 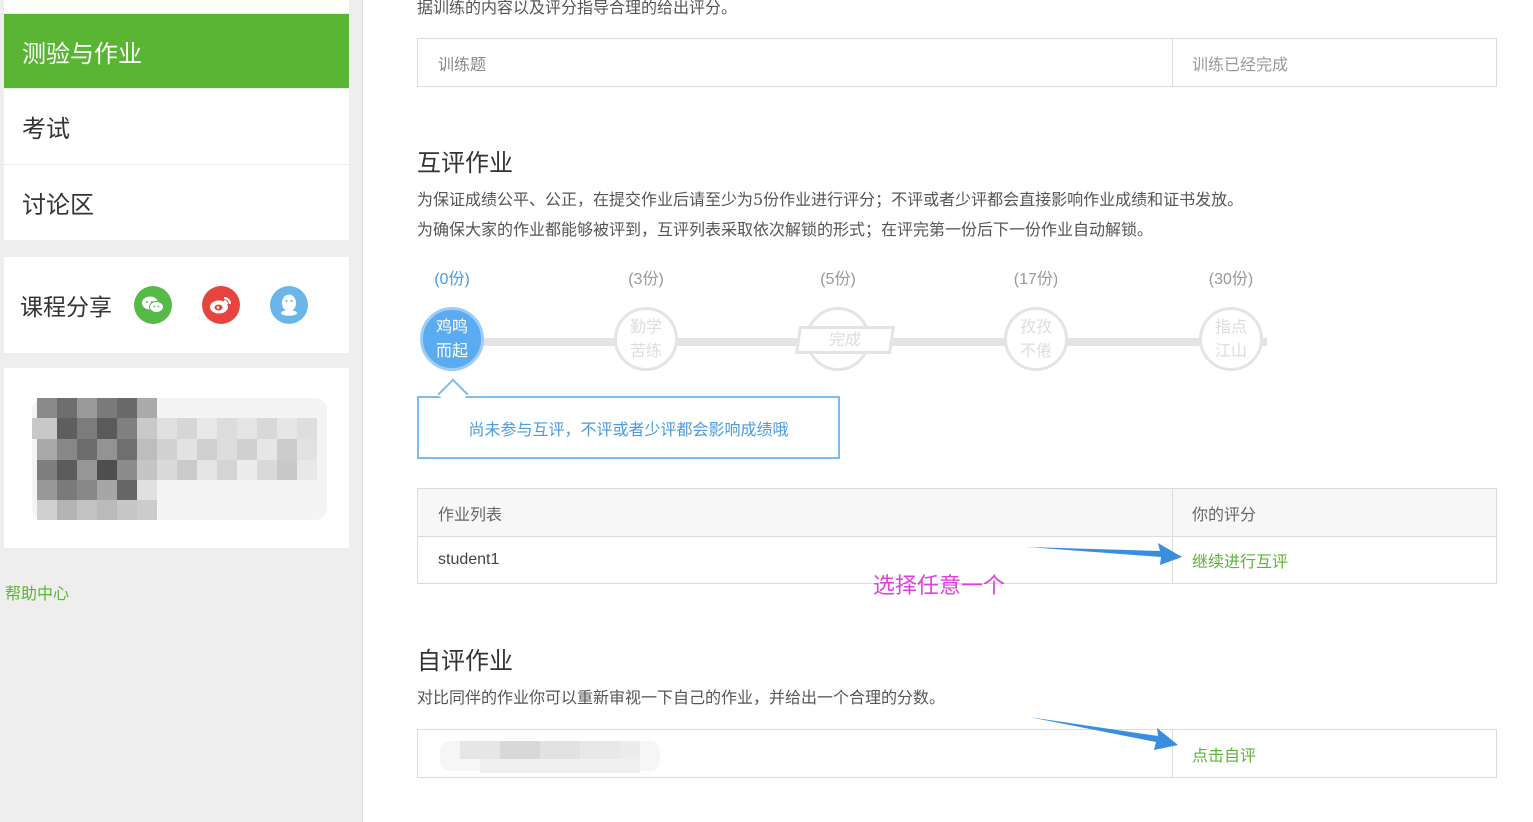 I want to click on step-label-line1: 指点, so click(x=1230, y=326).